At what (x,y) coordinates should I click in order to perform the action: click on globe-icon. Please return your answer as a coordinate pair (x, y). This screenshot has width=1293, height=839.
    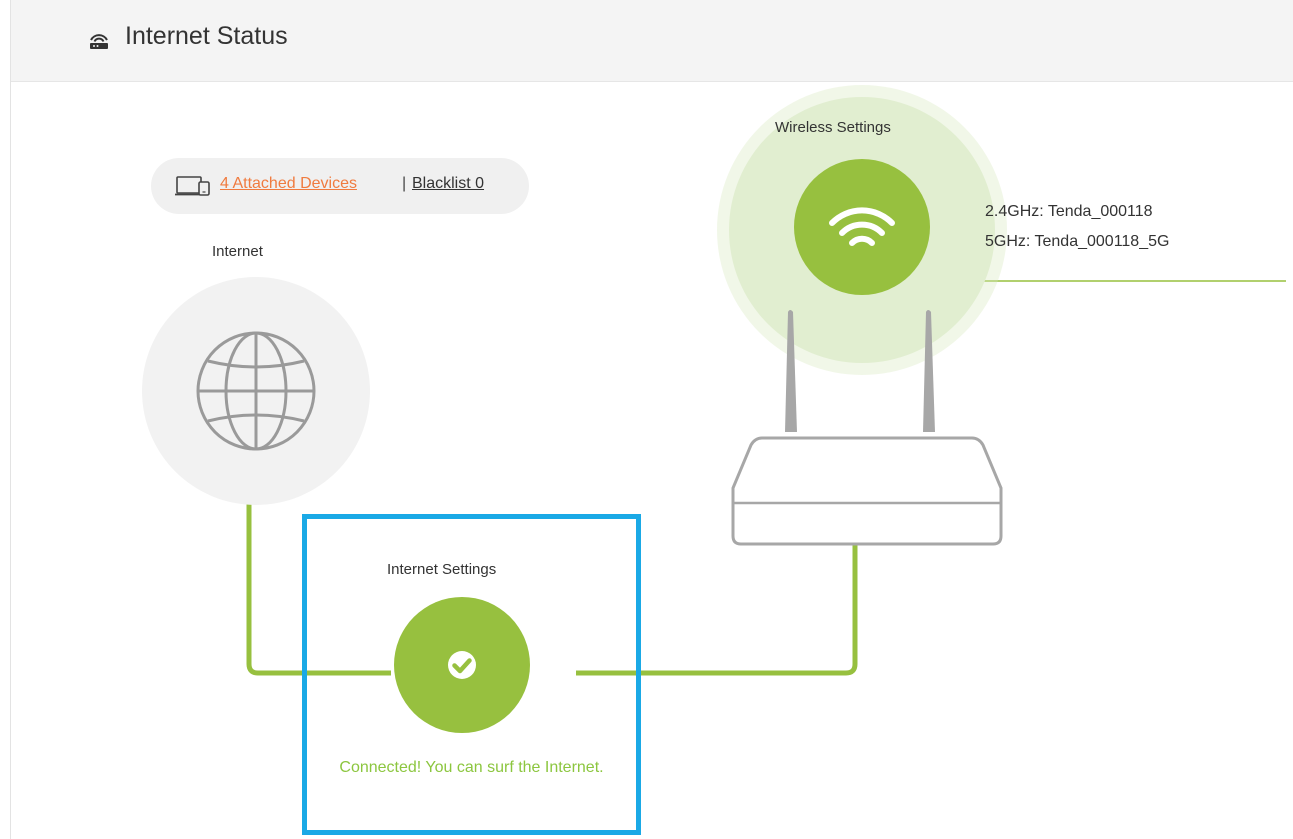
    Looking at the image, I should click on (256, 391).